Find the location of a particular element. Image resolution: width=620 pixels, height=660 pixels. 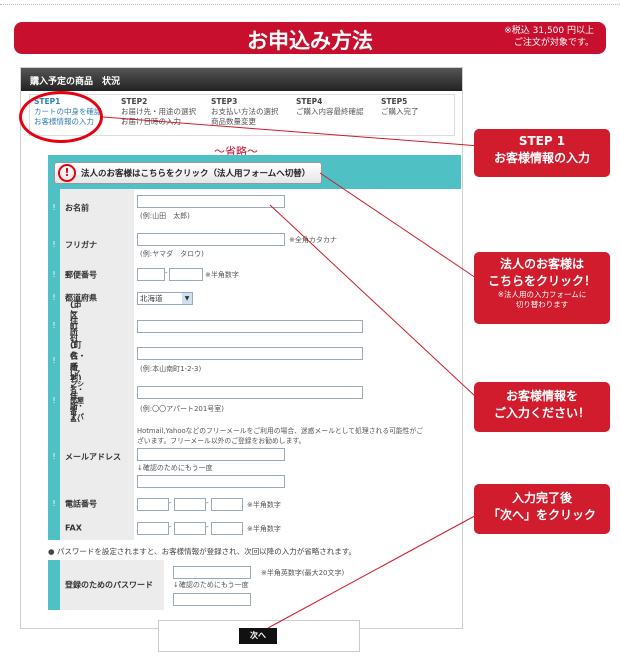

callout-next-line1: 入力完了後 is located at coordinates (541, 498).